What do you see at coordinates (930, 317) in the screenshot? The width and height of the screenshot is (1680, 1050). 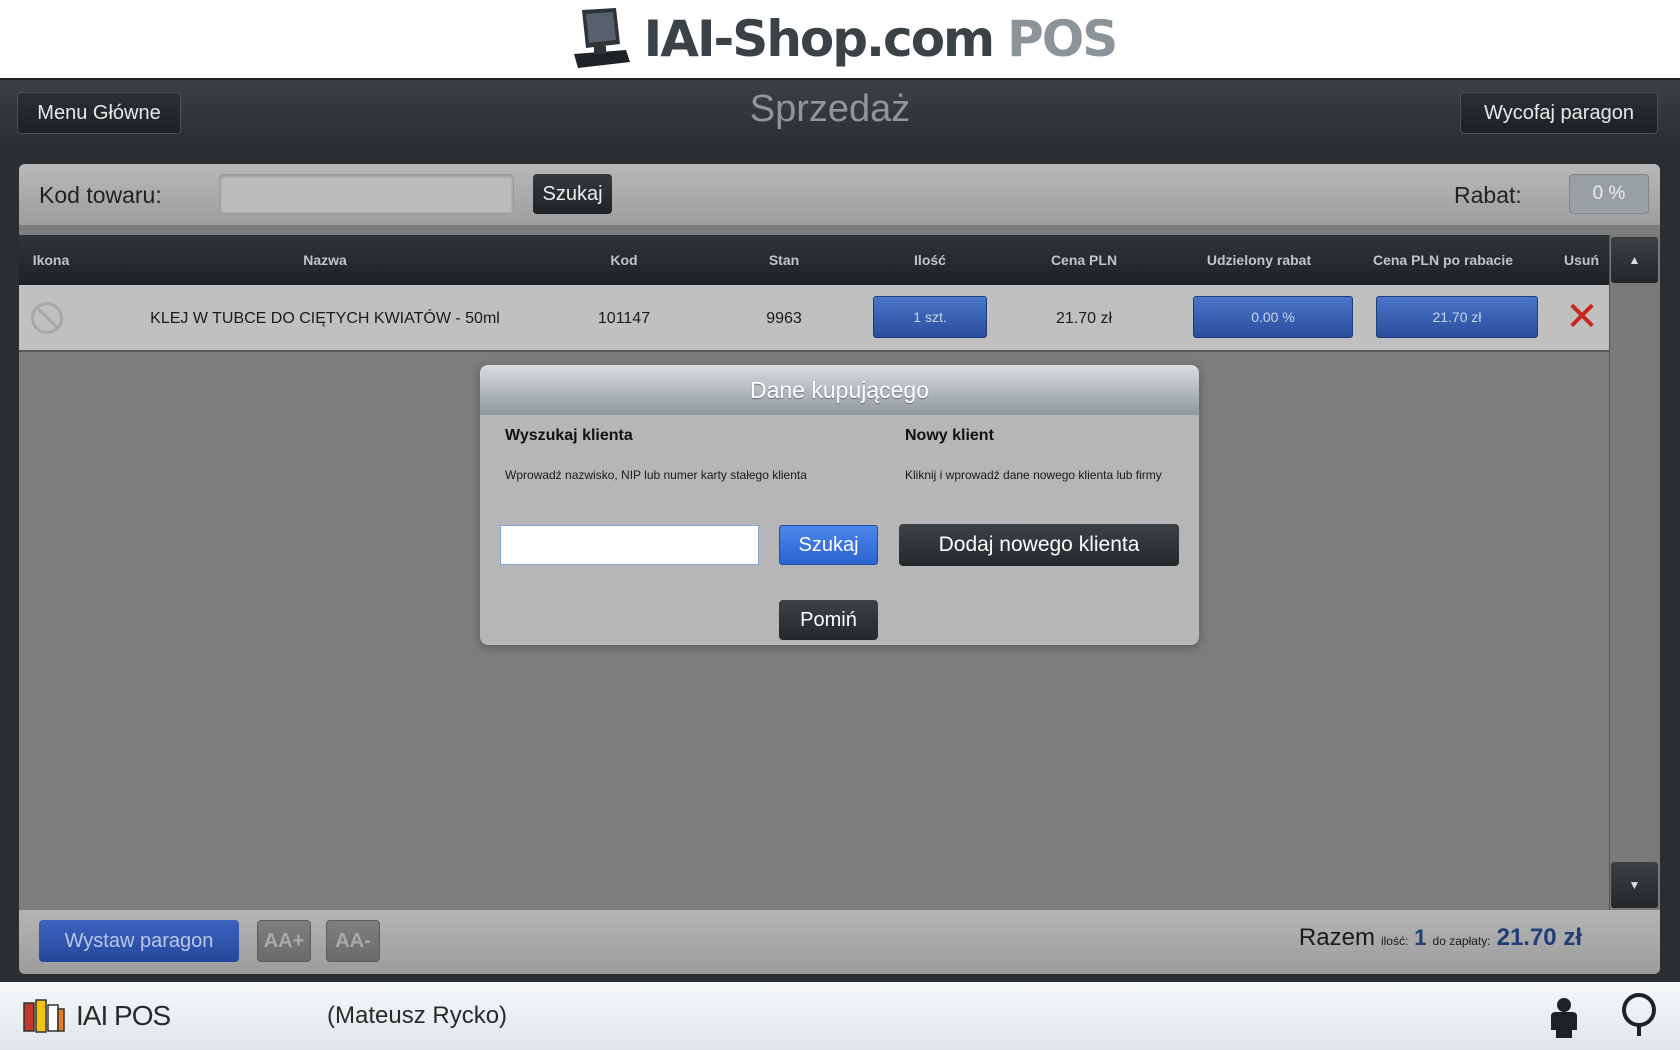 I see `quantity-button: 1 szt.` at bounding box center [930, 317].